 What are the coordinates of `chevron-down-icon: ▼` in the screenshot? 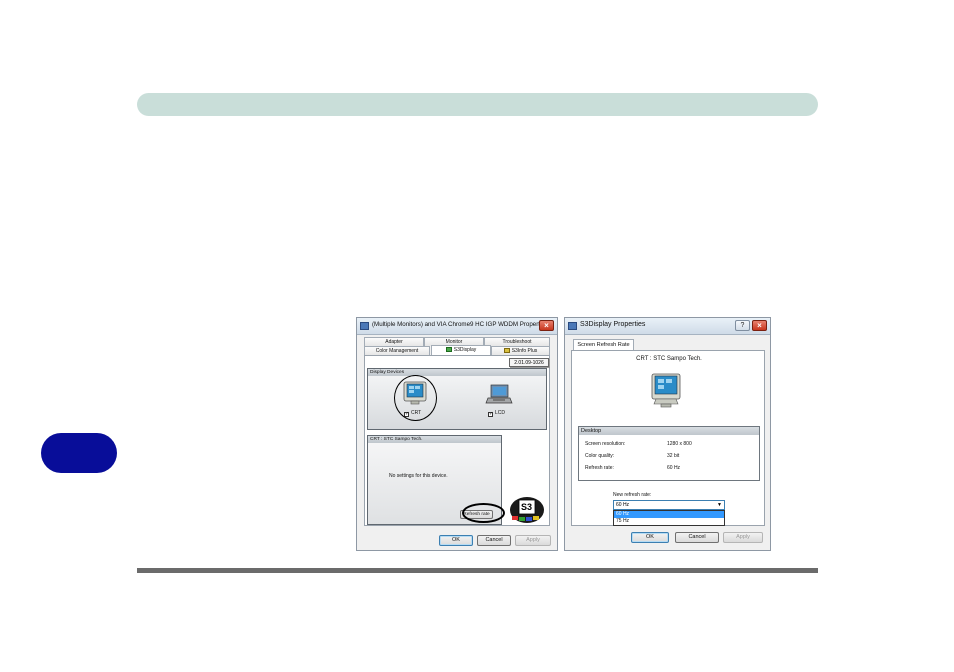 It's located at (719, 505).